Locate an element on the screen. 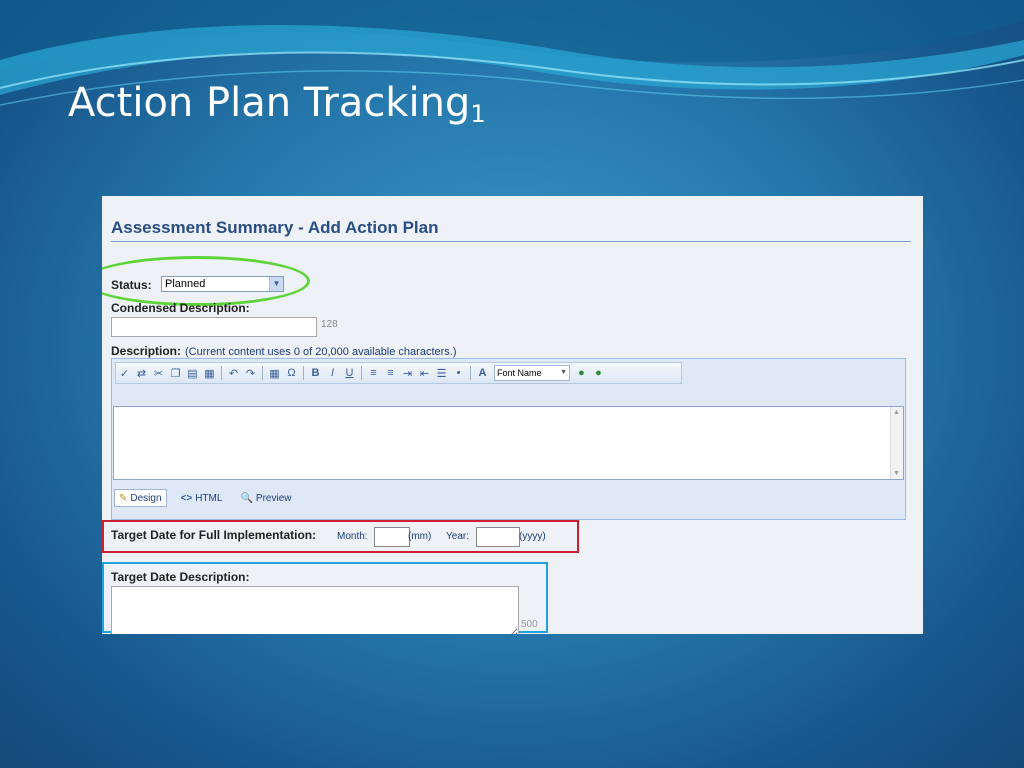  magnifier-icon: 🔍 is located at coordinates (246, 498).